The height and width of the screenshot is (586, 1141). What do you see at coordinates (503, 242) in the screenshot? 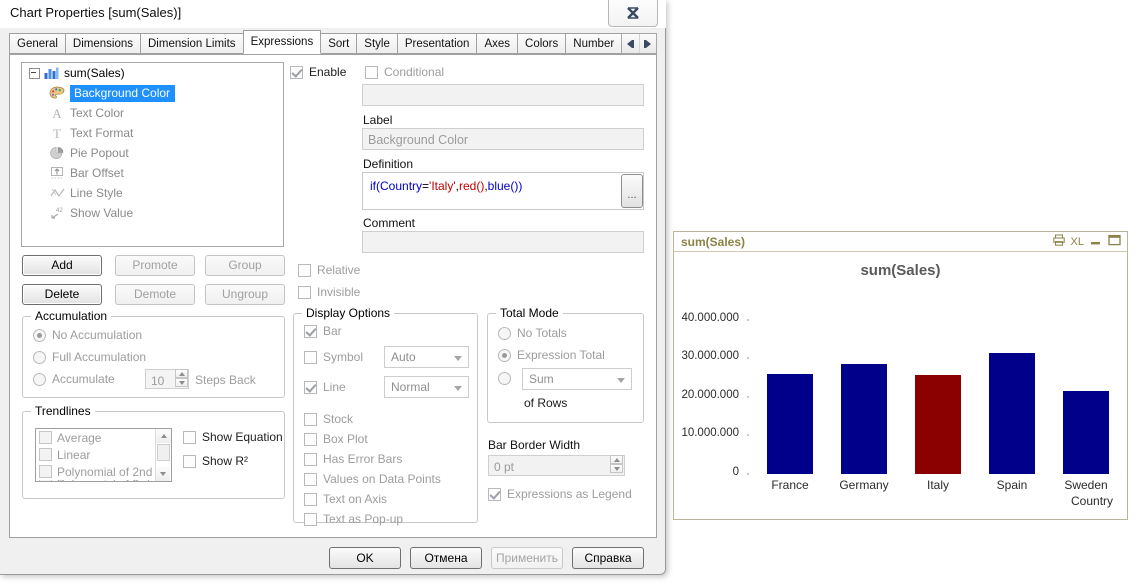
I see `comment-input` at bounding box center [503, 242].